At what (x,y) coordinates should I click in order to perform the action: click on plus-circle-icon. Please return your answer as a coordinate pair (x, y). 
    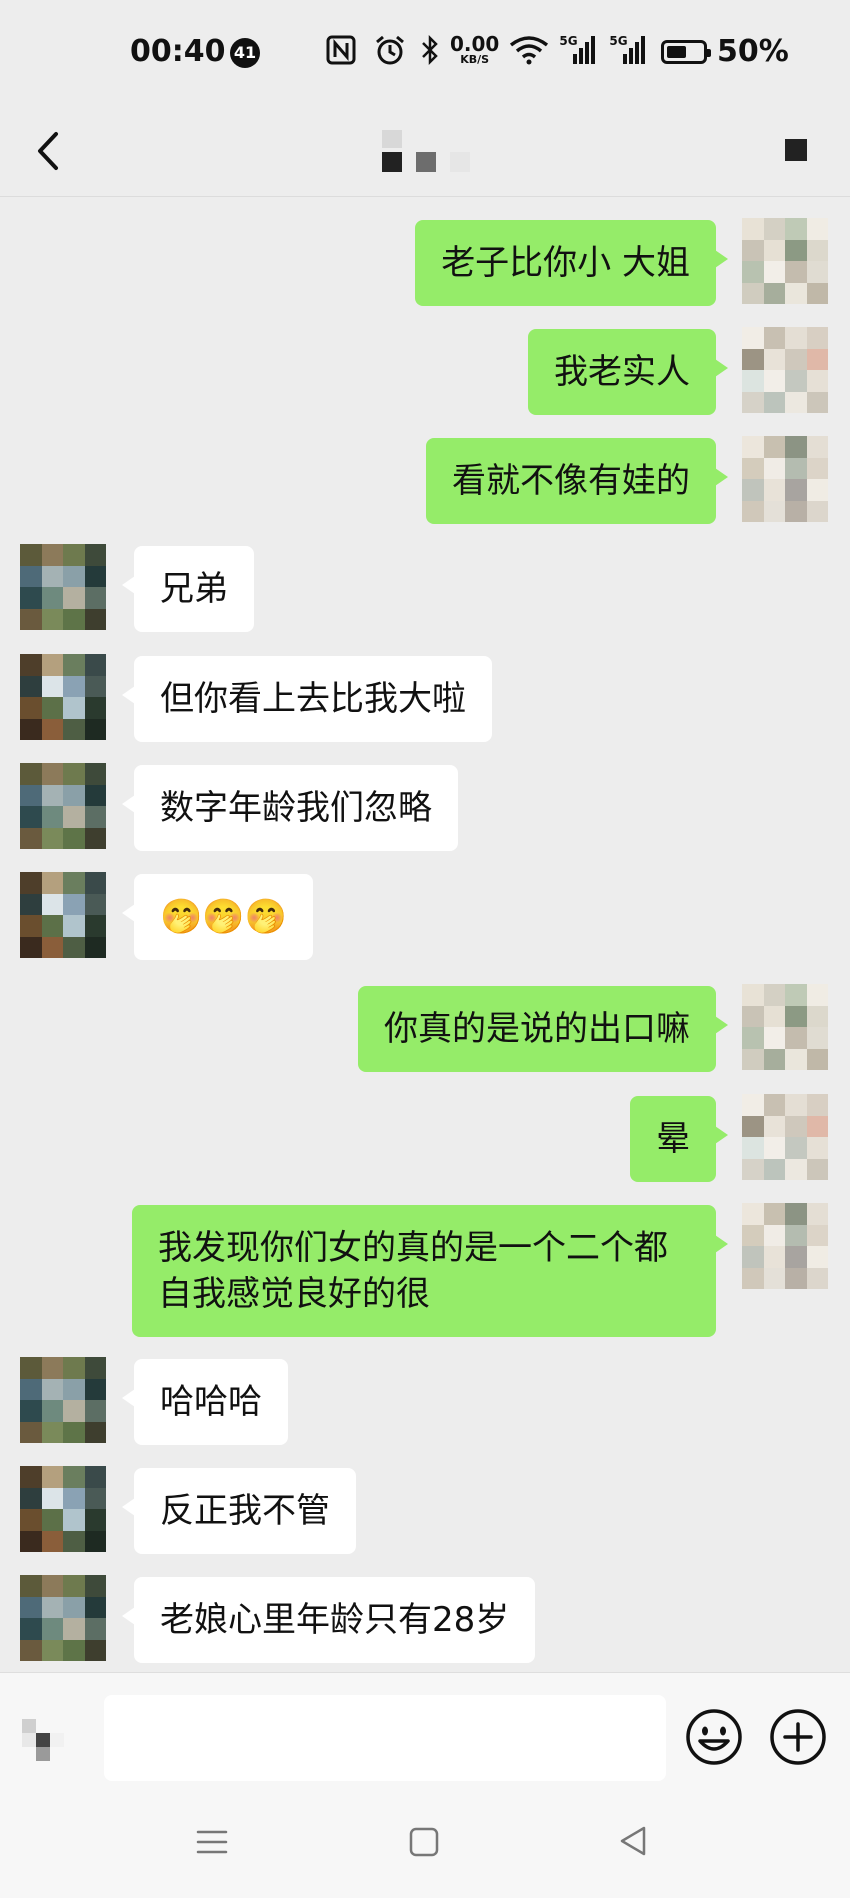
    Looking at the image, I should click on (798, 1737).